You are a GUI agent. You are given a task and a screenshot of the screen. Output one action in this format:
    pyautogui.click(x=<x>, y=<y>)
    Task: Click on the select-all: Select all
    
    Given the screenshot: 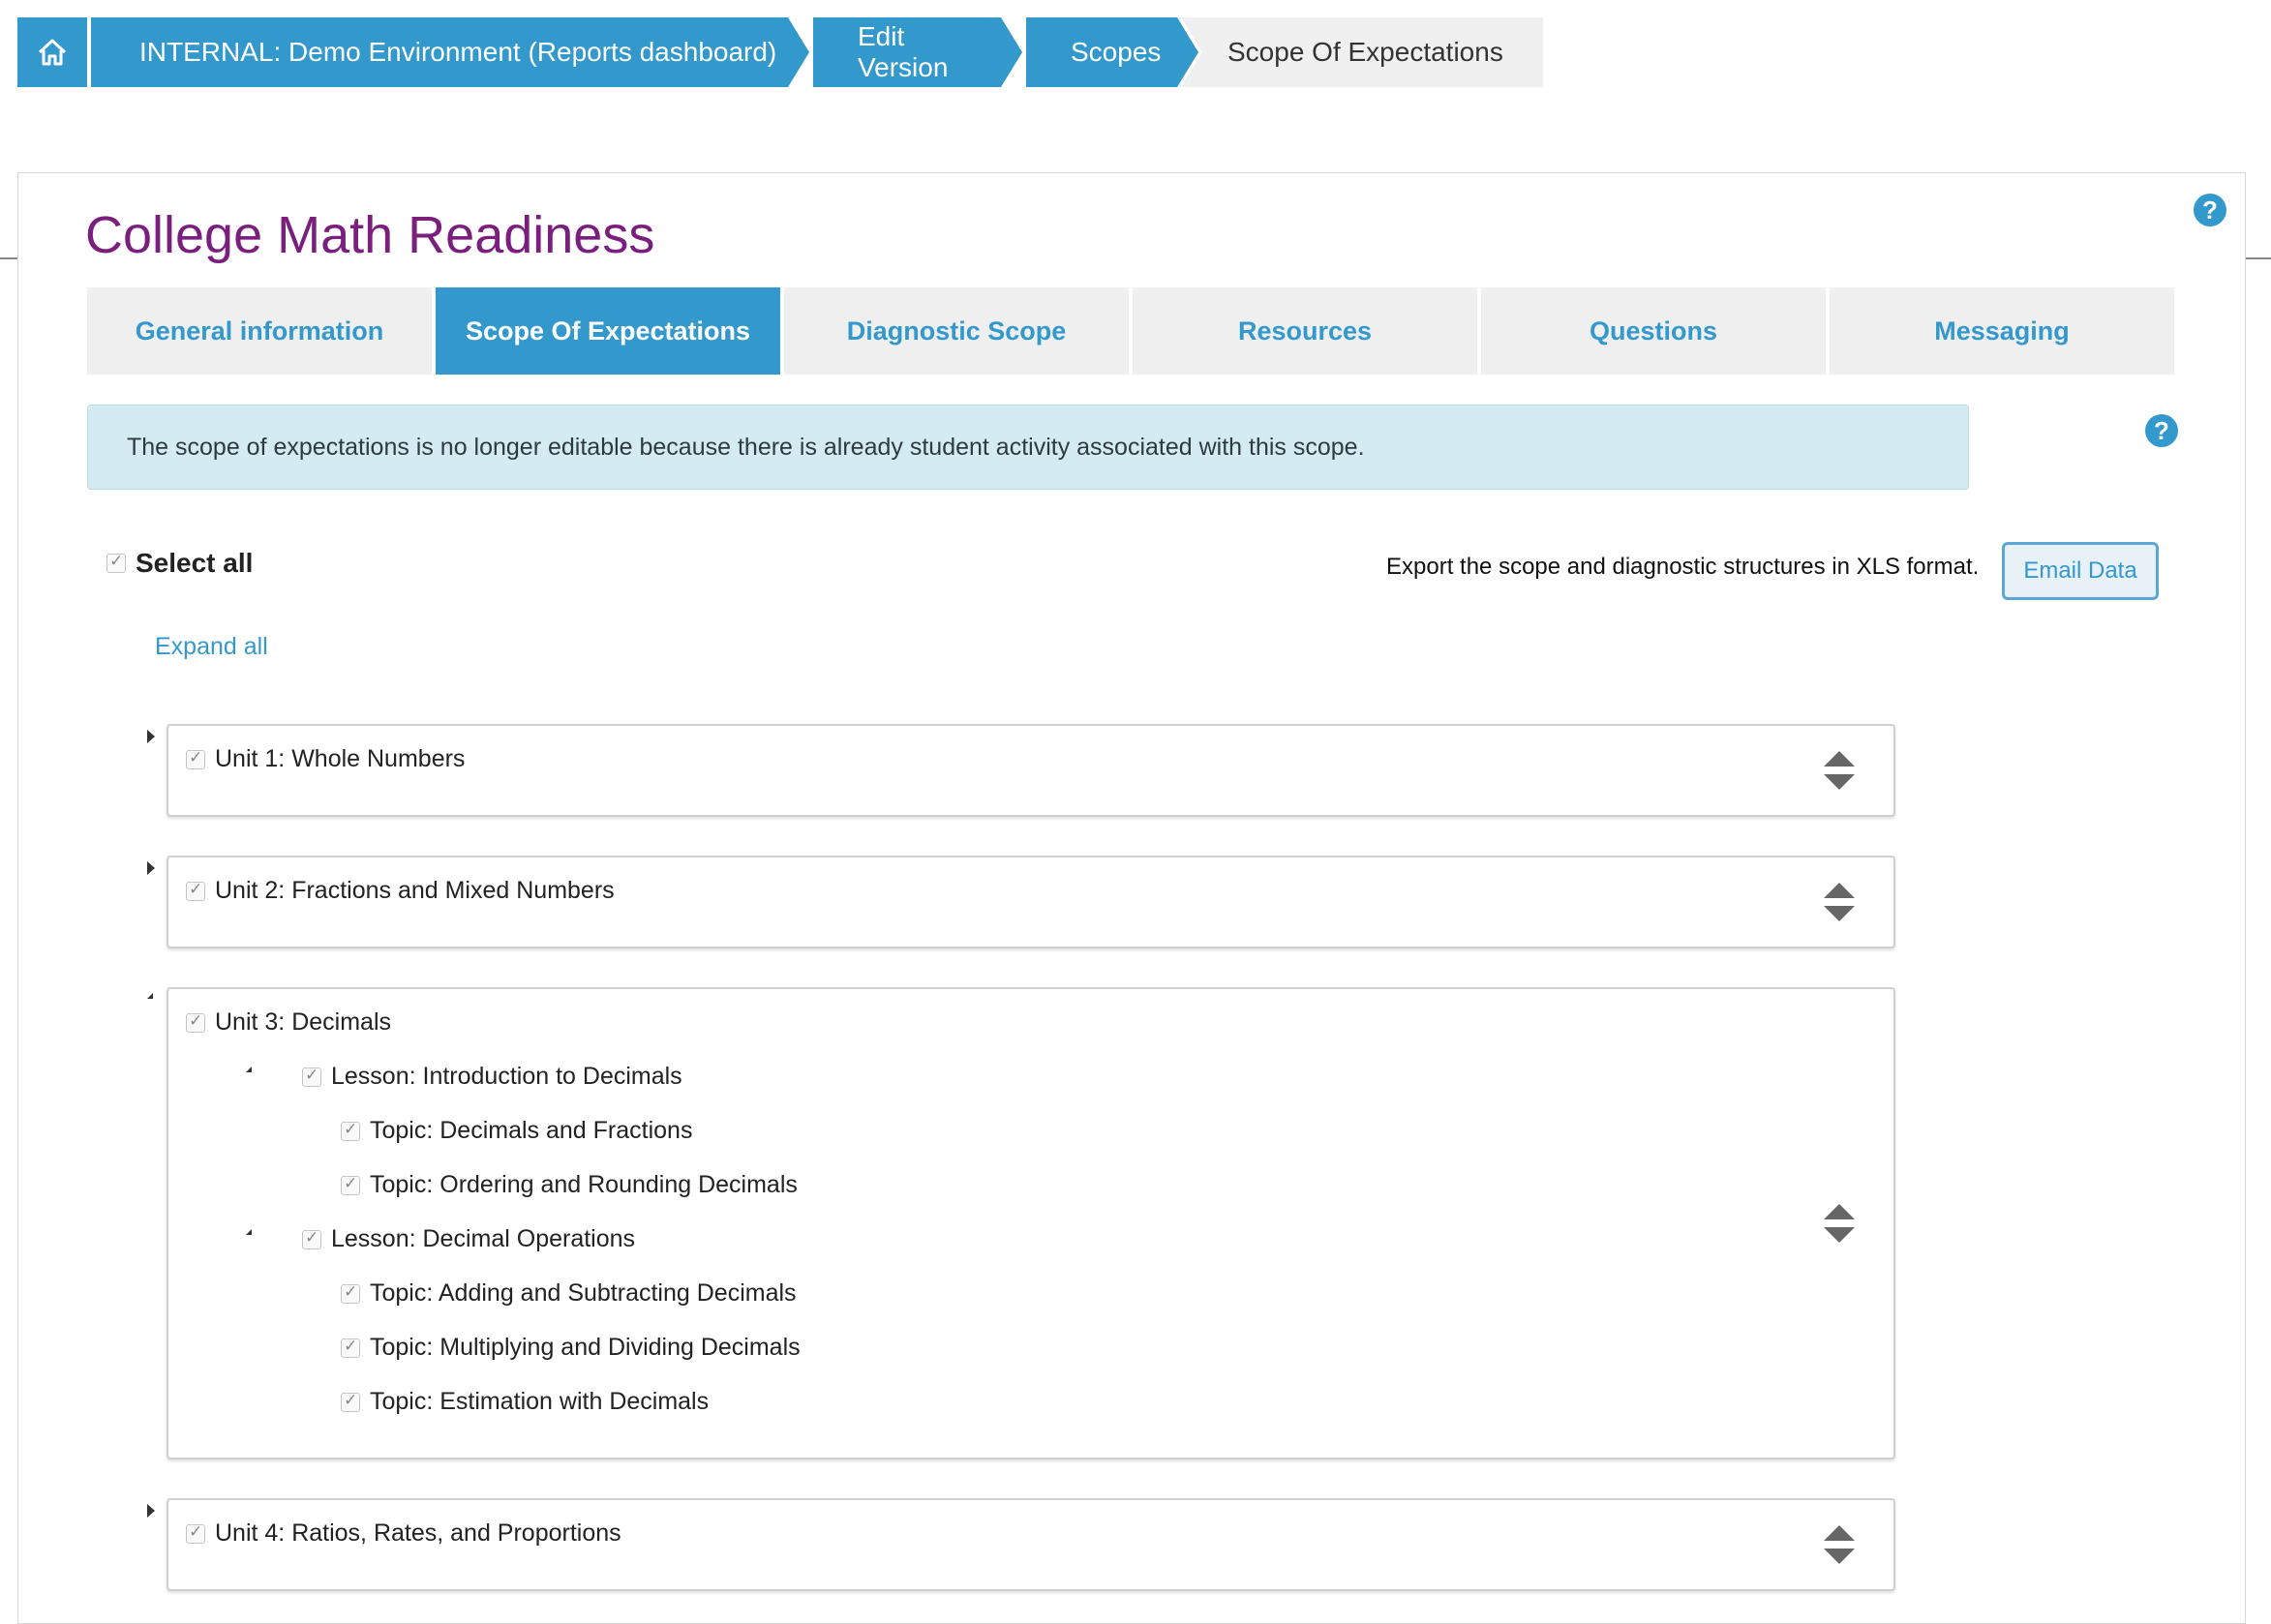 What is the action you would take?
    pyautogui.click(x=179, y=563)
    